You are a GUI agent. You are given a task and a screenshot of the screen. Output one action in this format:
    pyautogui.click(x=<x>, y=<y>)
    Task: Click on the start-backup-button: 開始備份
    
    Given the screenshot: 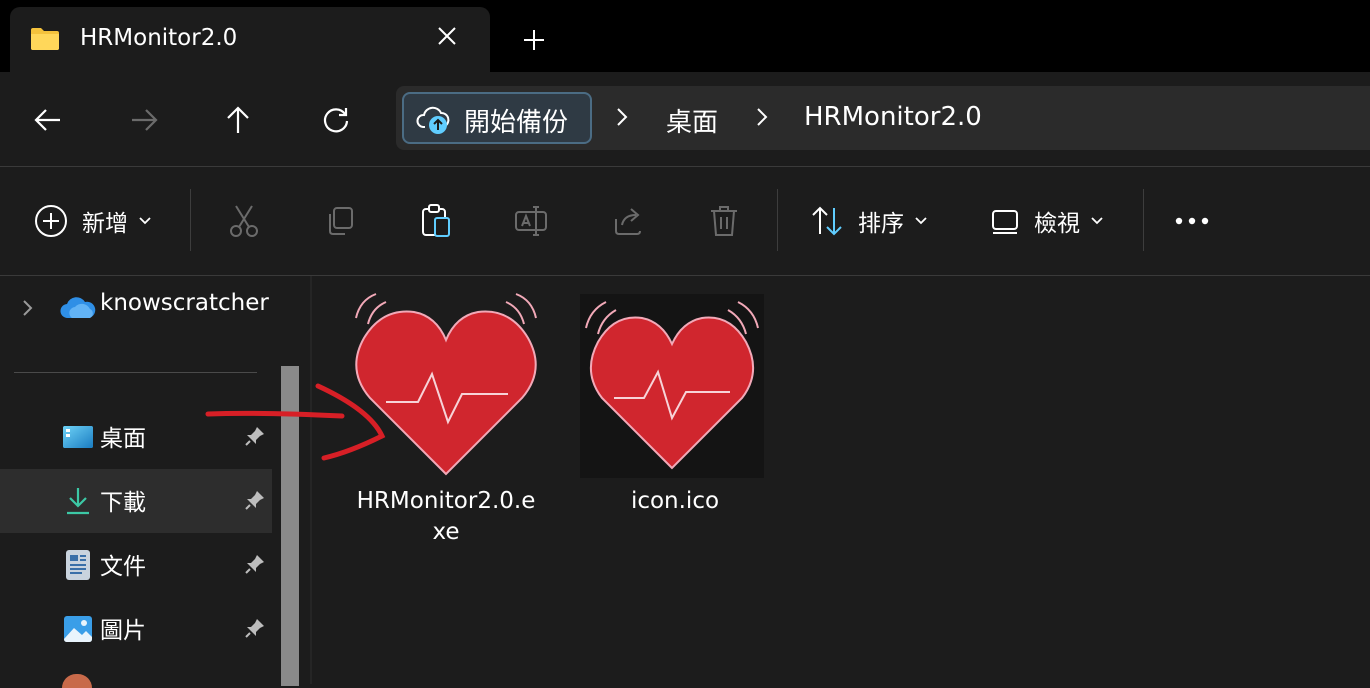 What is the action you would take?
    pyautogui.click(x=497, y=118)
    